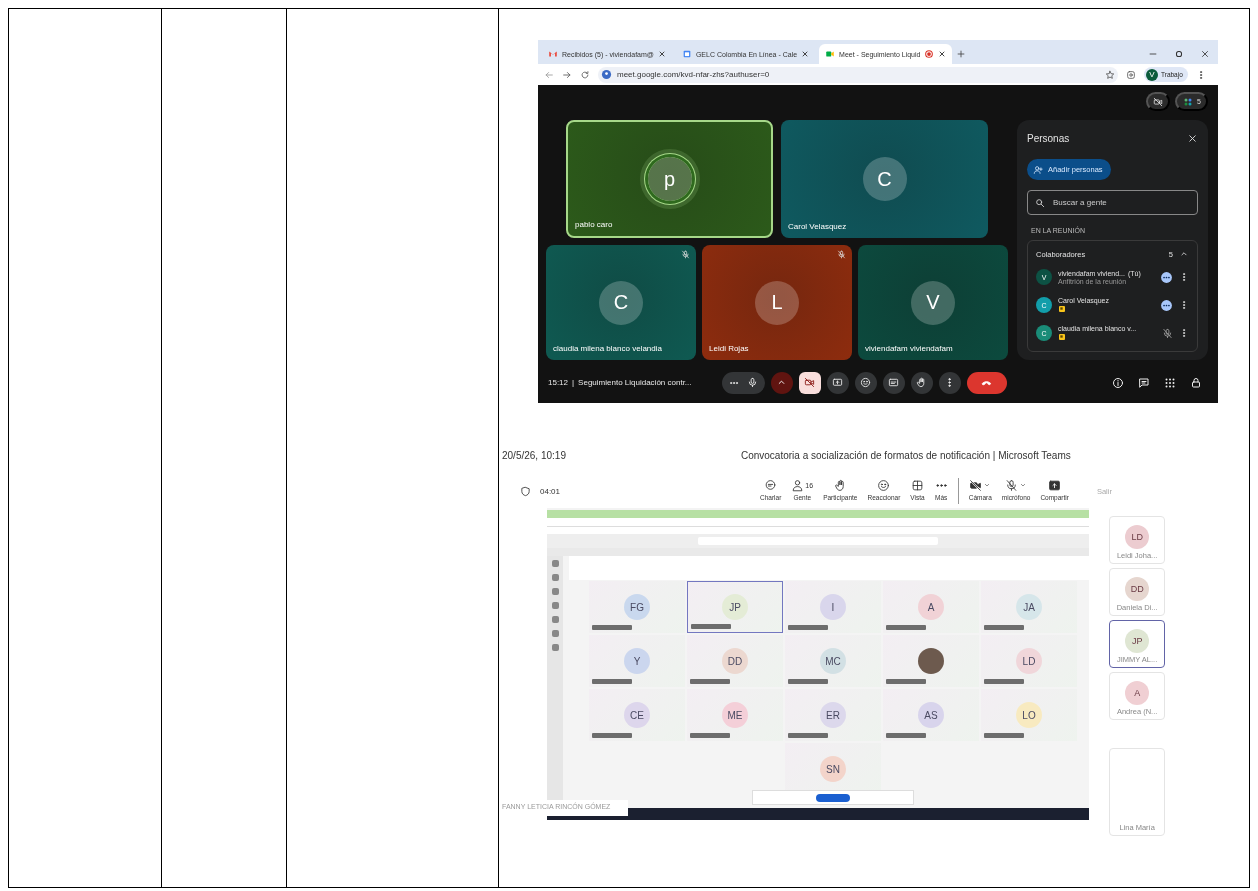 The height and width of the screenshot is (891, 1258). I want to click on participant-name: pablo caro, so click(594, 224).